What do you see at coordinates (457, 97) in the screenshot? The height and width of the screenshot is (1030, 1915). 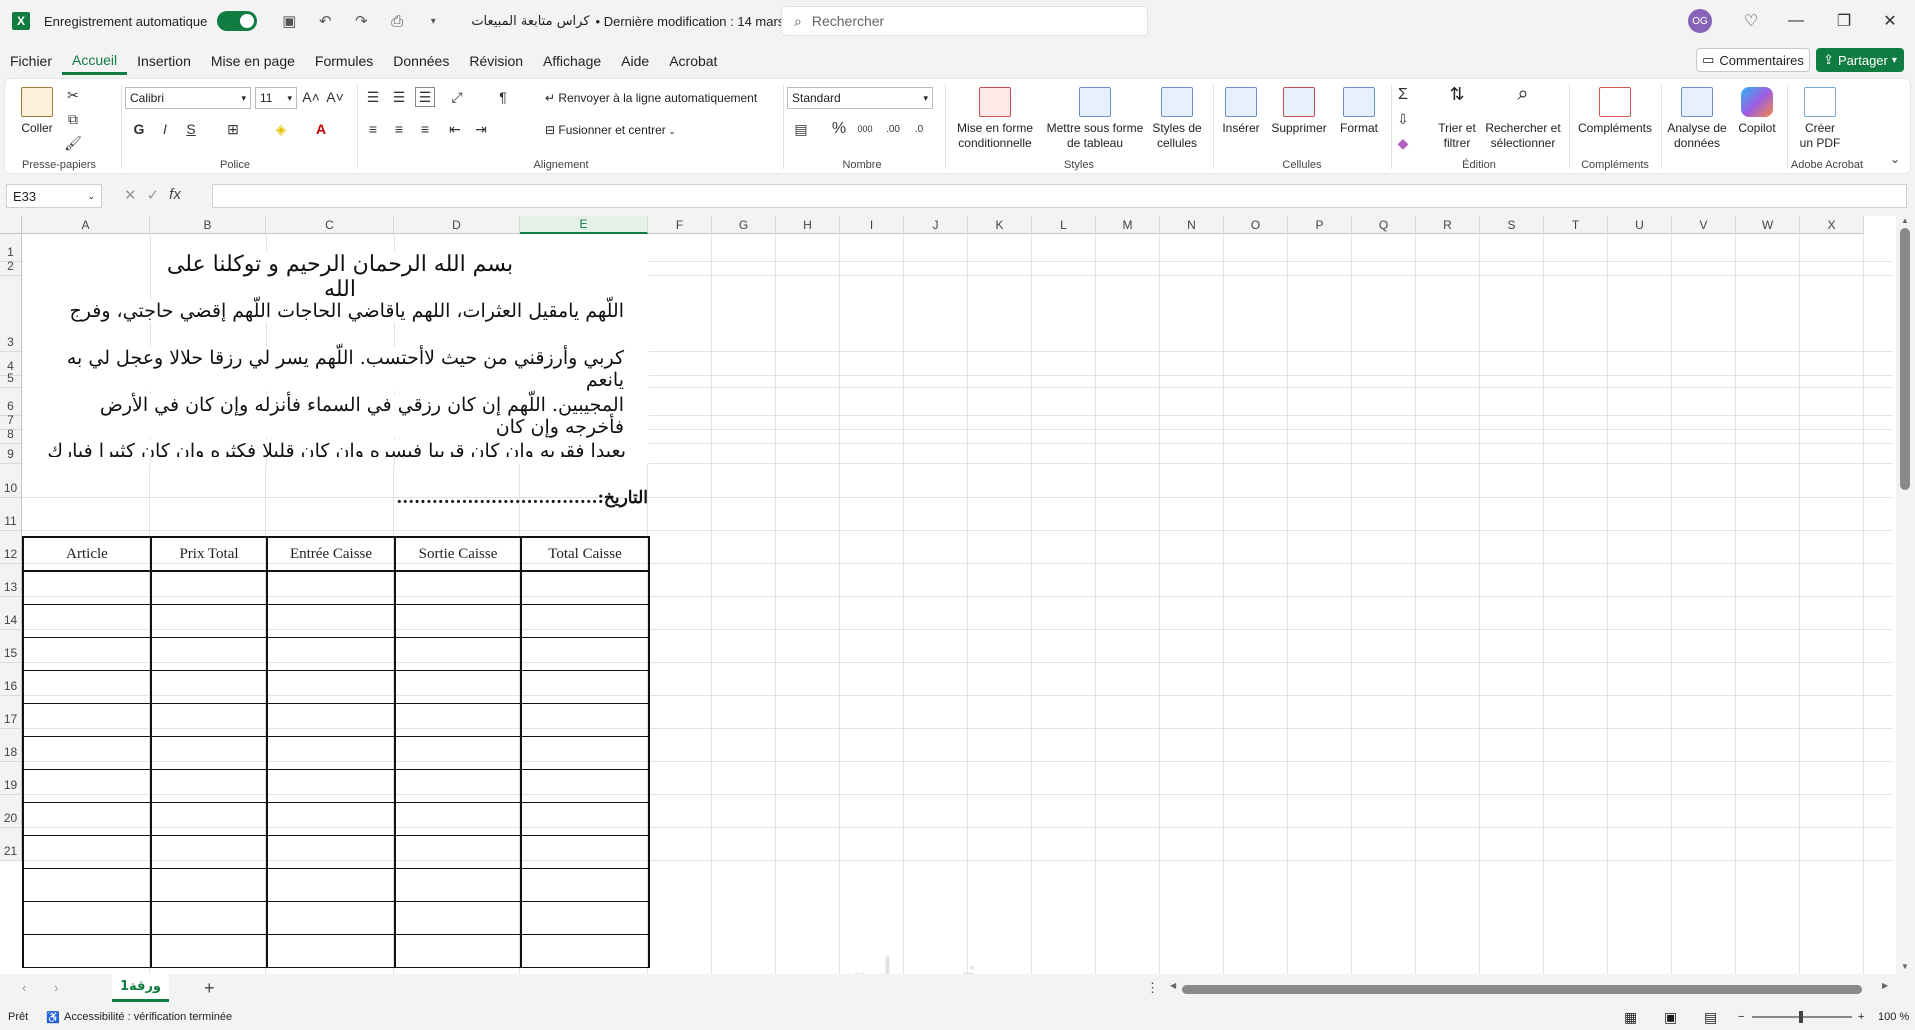 I see `orientation-icon: ⤢` at bounding box center [457, 97].